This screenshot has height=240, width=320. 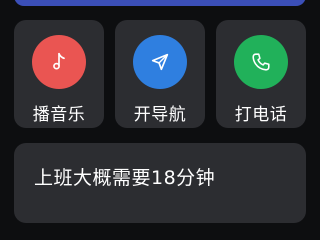 What do you see at coordinates (261, 115) in the screenshot?
I see `make-call-label: 打电话` at bounding box center [261, 115].